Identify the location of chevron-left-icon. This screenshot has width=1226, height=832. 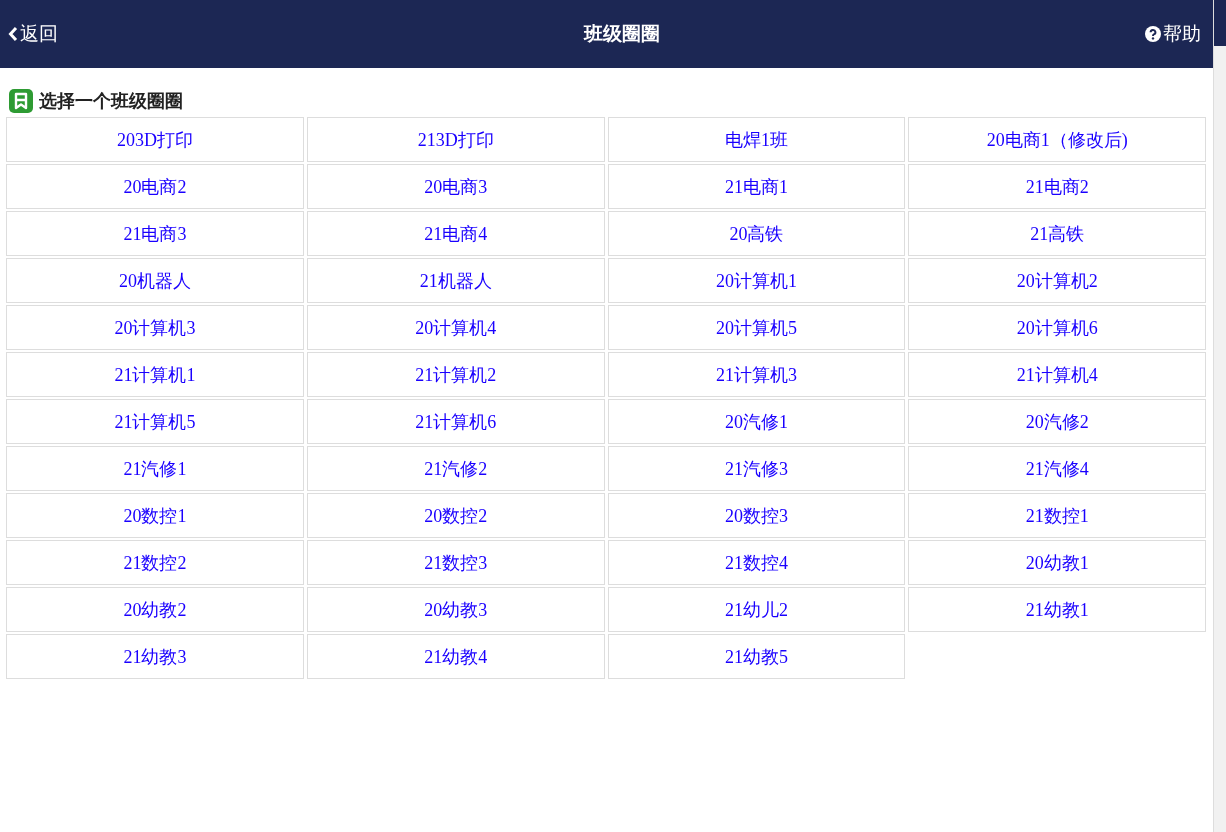
(13, 34).